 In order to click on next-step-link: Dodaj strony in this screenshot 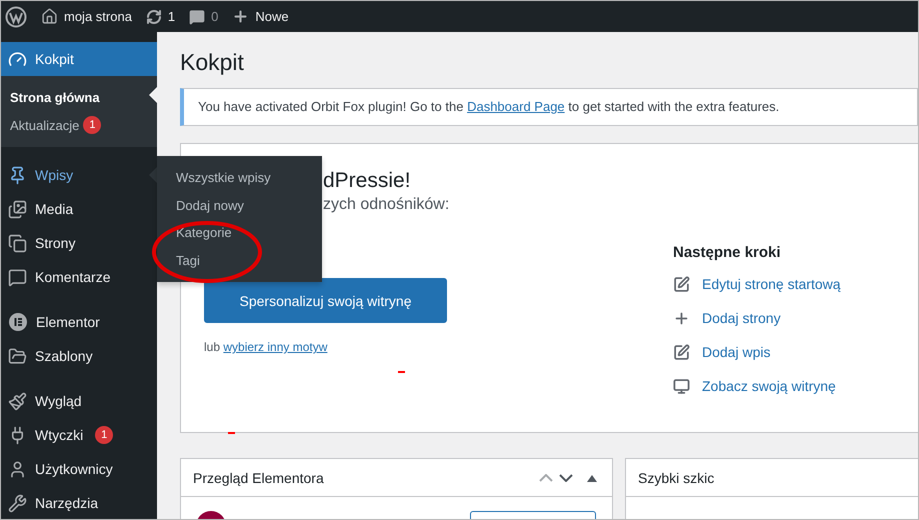, I will do `click(793, 318)`.